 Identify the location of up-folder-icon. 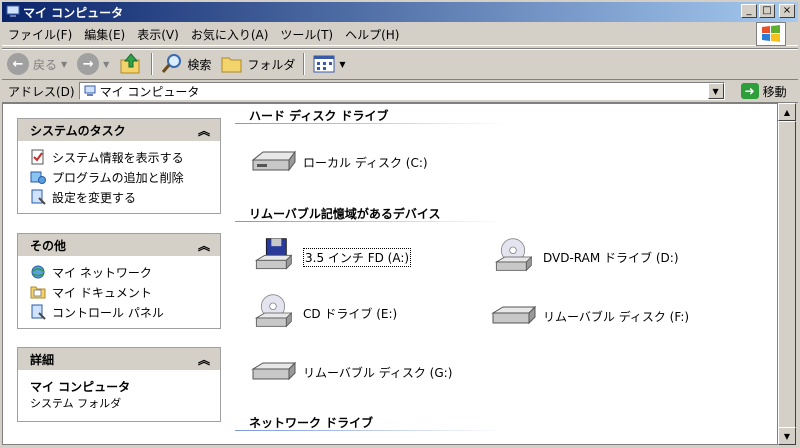
(130, 63).